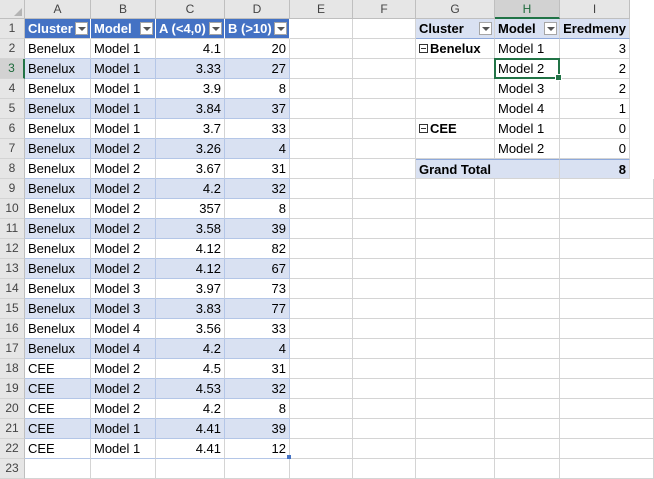 The width and height of the screenshot is (654, 479). What do you see at coordinates (190, 329) in the screenshot?
I see `table-cell: 3.56` at bounding box center [190, 329].